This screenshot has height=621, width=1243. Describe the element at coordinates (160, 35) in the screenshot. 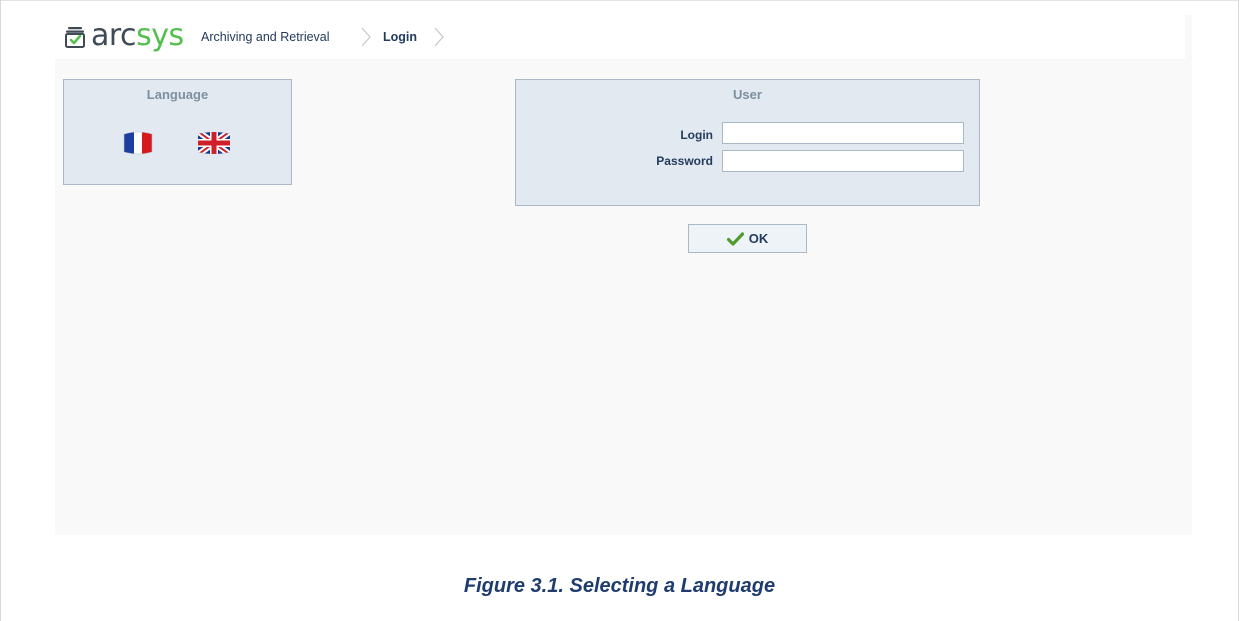

I see `logo-suffix: sys` at that location.